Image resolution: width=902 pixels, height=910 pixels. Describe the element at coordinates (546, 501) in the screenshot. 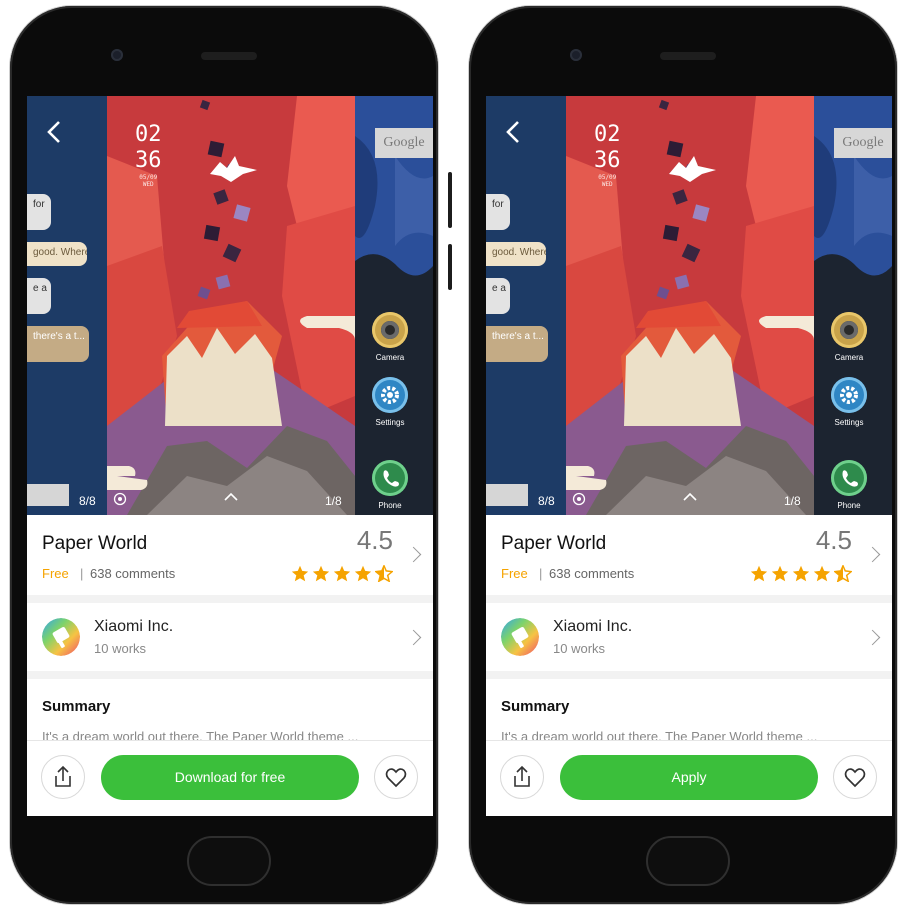

I see `preview-counter-left: 8/8` at that location.